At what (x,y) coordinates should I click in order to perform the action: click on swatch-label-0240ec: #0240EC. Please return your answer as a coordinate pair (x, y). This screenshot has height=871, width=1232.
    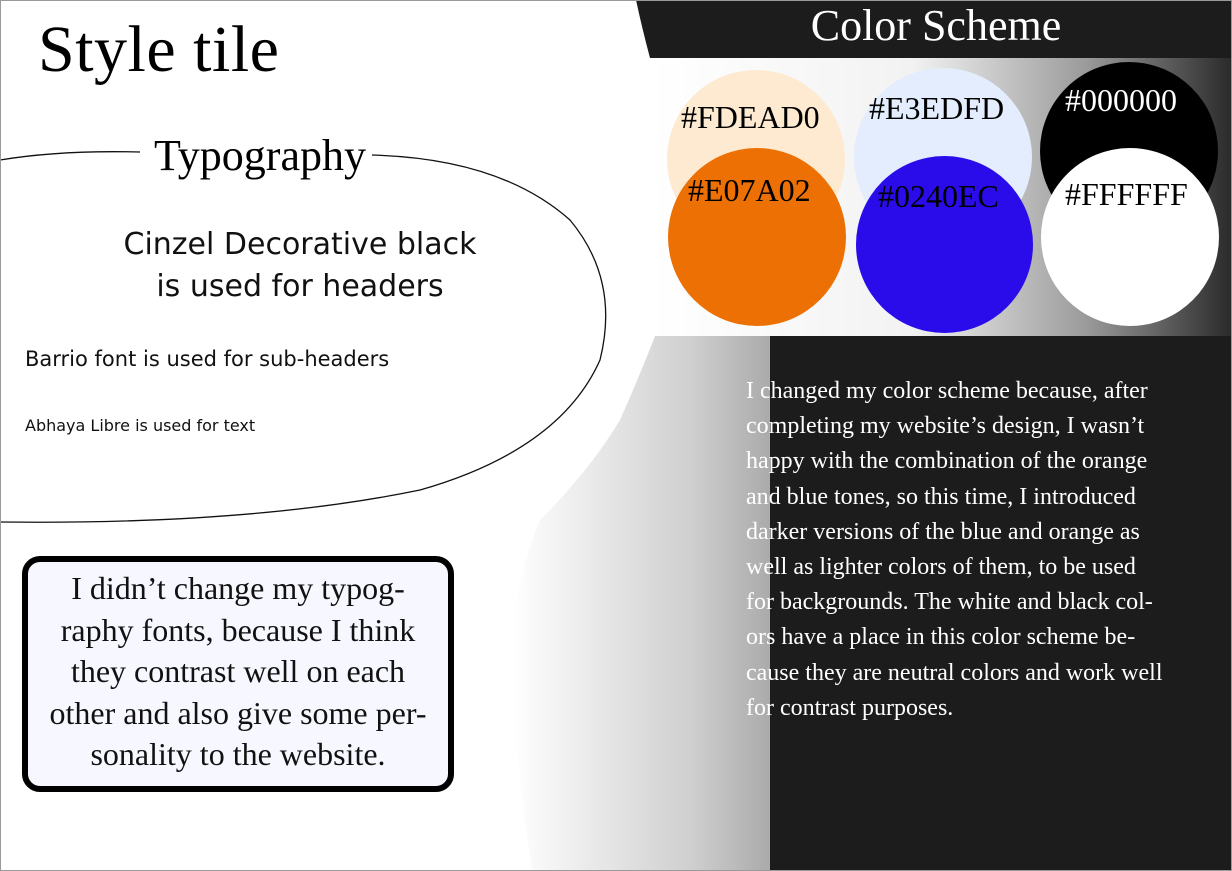
    Looking at the image, I should click on (938, 196).